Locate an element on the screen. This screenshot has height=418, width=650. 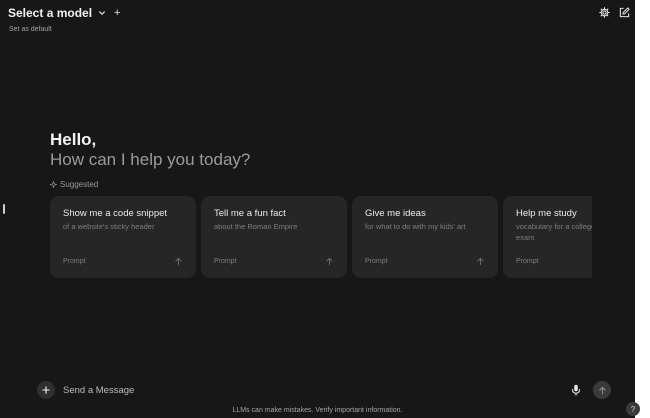
edit-icon is located at coordinates (624, 12).